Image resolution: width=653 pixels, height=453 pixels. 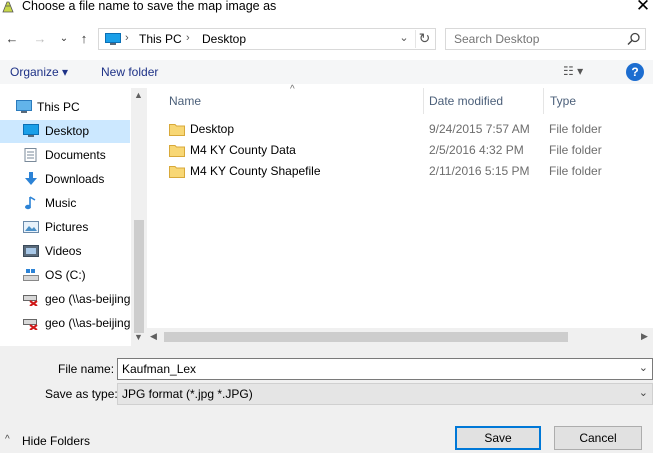 I want to click on command-bar: Organize ▾ New folder ☷ ▾ ?, so click(x=326, y=72).